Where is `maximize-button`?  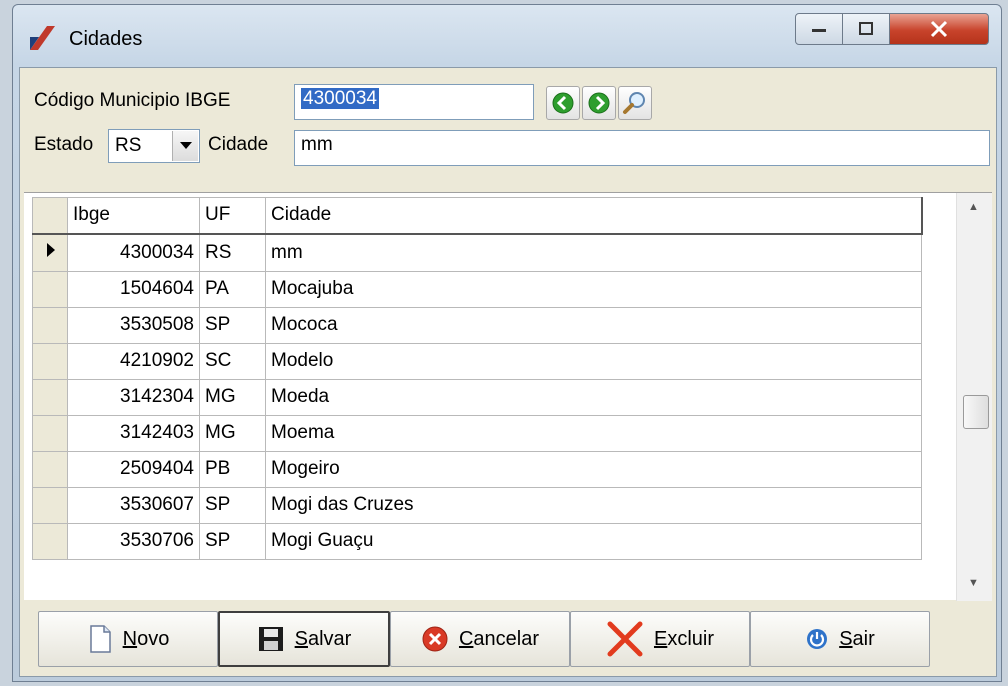
maximize-button is located at coordinates (866, 29).